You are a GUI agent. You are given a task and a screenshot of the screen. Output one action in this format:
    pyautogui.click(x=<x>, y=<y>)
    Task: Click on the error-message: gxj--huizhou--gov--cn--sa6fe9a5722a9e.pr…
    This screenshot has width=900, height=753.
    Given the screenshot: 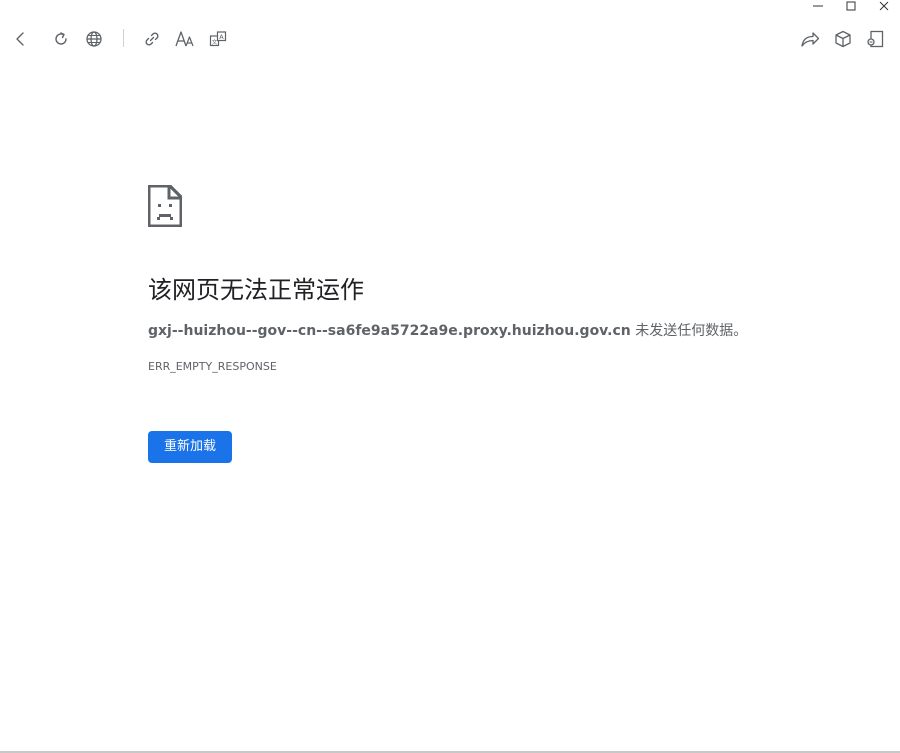 What is the action you would take?
    pyautogui.click(x=447, y=331)
    